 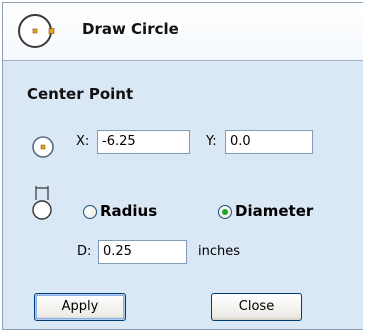 I want to click on y-coordinate-input: 0.0, so click(x=269, y=142).